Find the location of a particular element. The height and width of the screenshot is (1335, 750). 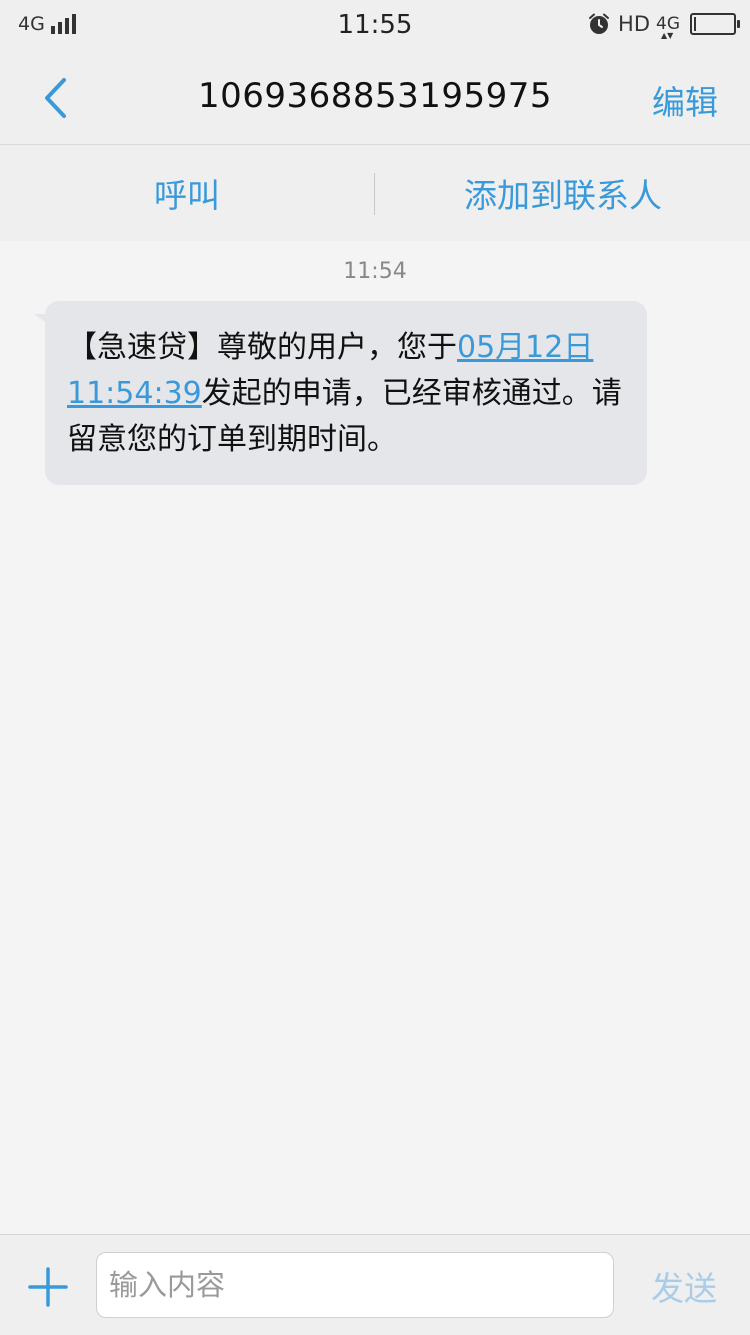

network-type-secondary: 4G ▲▼ is located at coordinates (668, 27).